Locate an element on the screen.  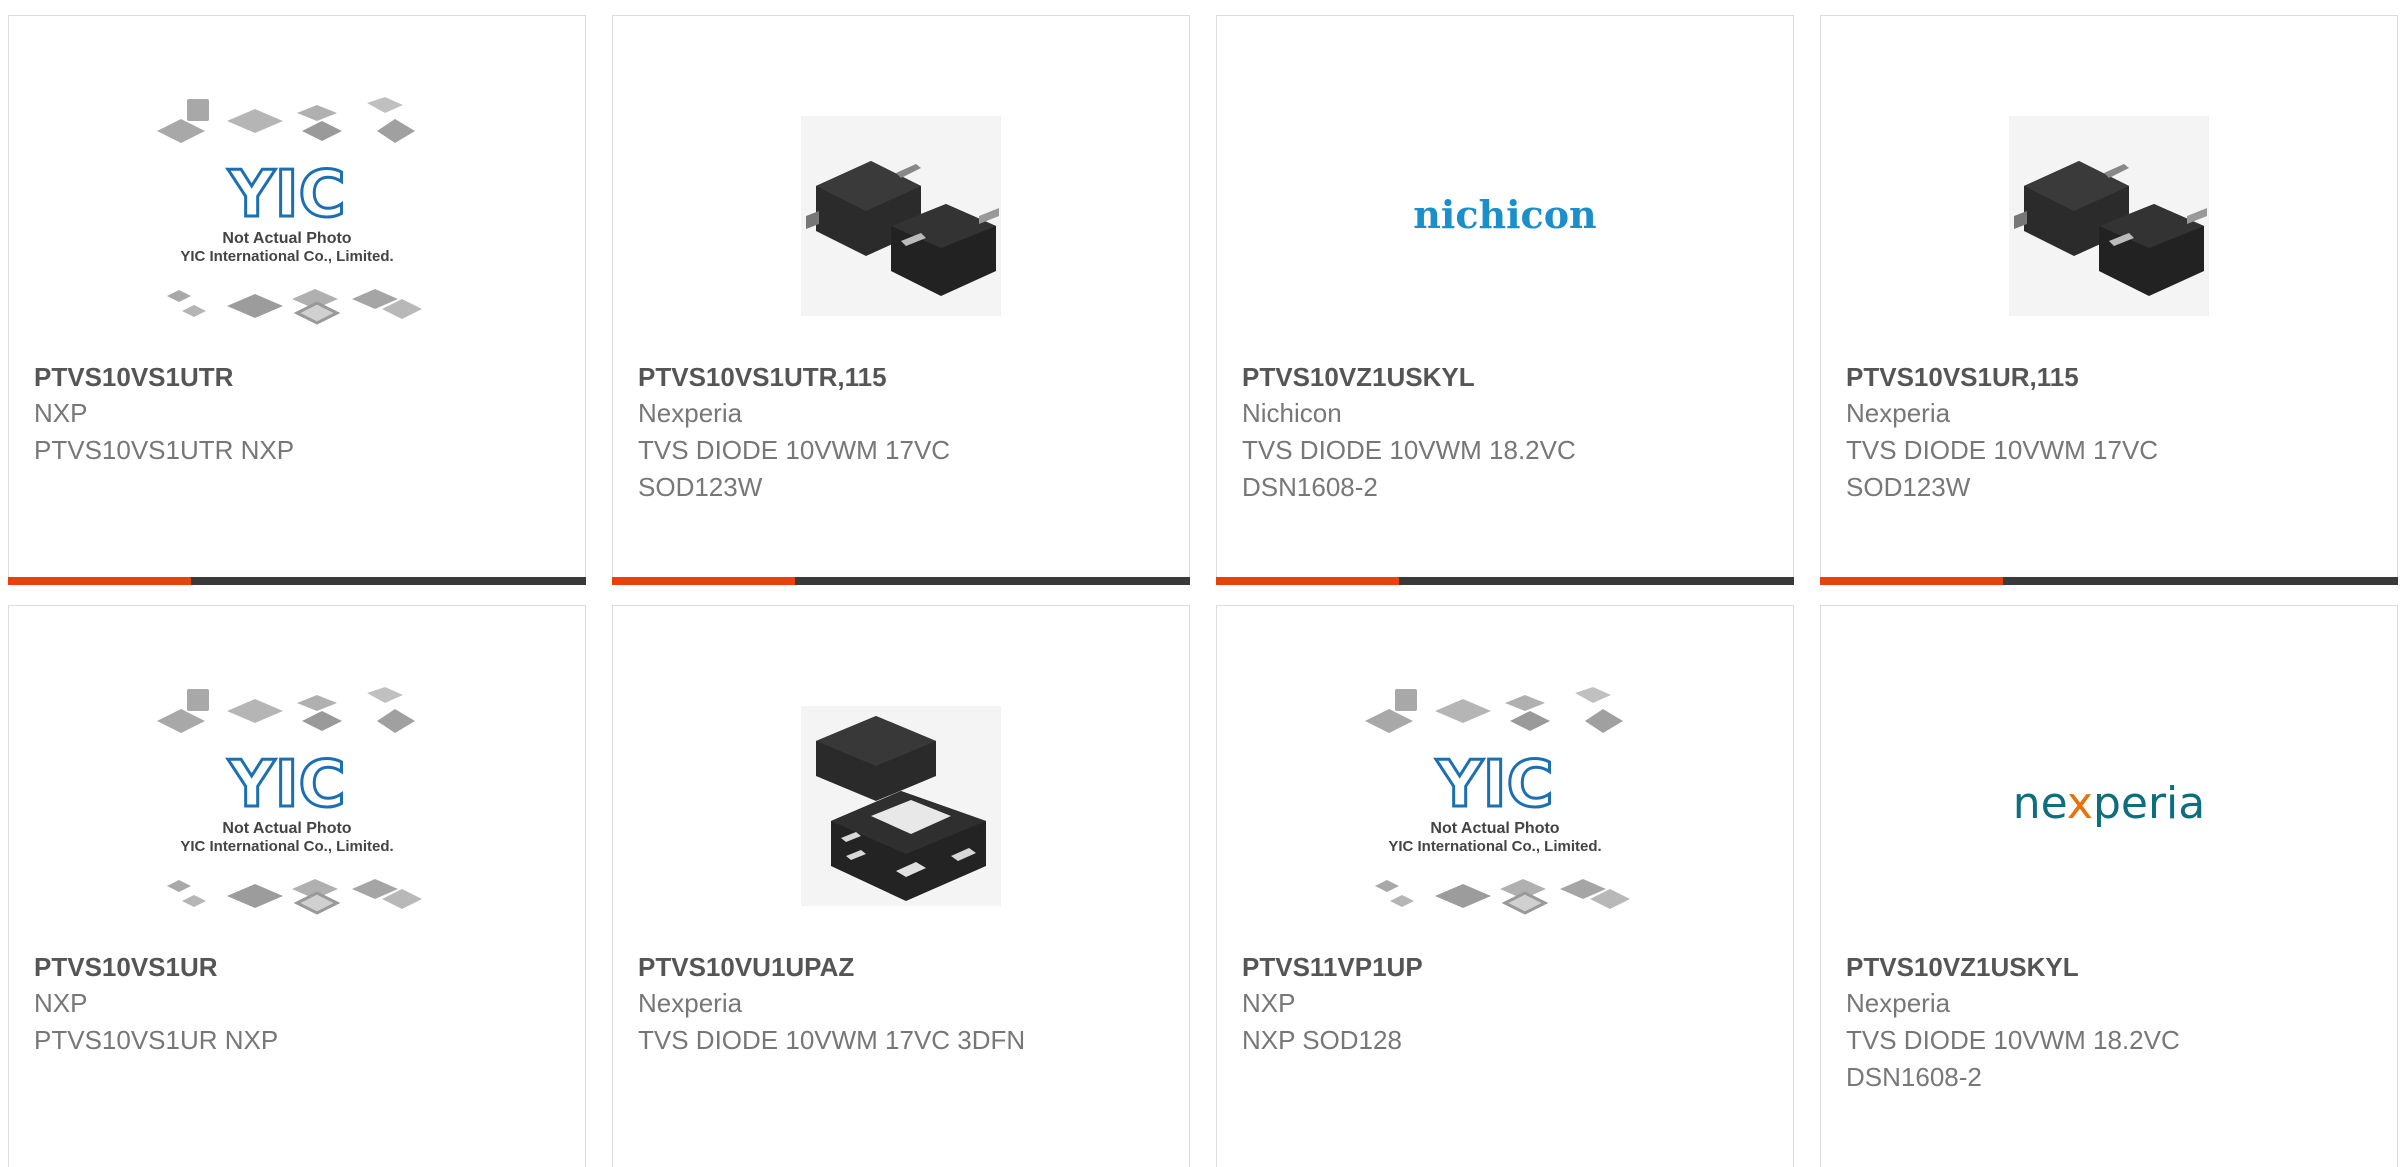
nexperia-logo-x: x is located at coordinates (2080, 803).